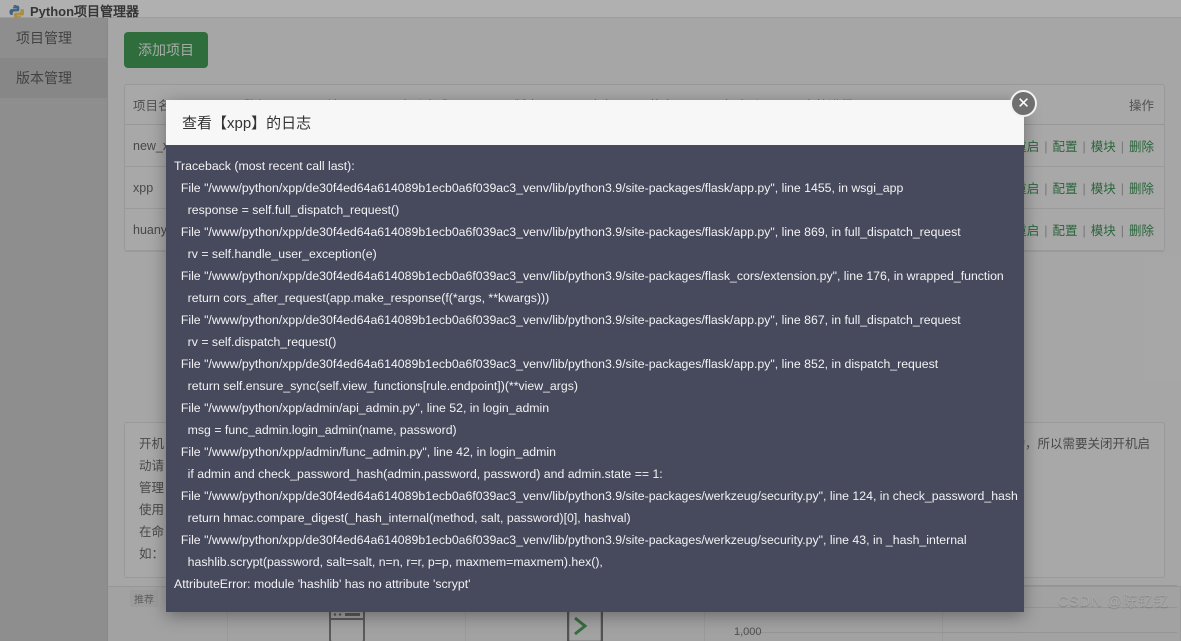 This screenshot has width=1181, height=641. Describe the element at coordinates (1023, 103) in the screenshot. I see `close-icon: ✕` at that location.